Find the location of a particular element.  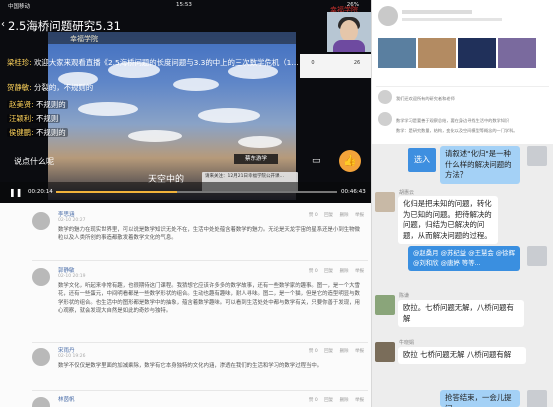

seek-bar is located at coordinates (196, 192).